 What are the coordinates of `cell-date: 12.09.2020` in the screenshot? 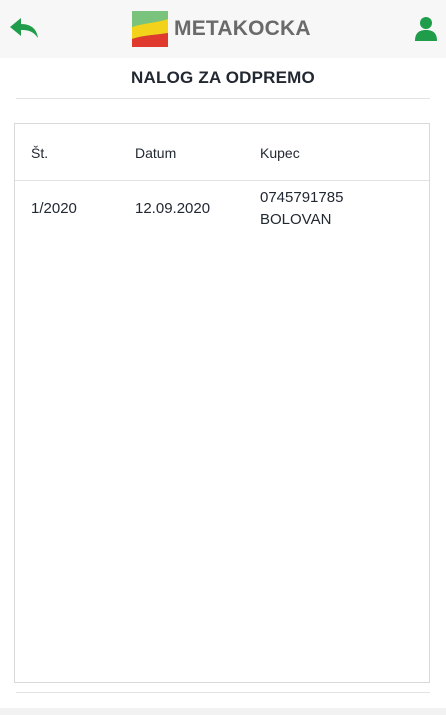 It's located at (173, 208).